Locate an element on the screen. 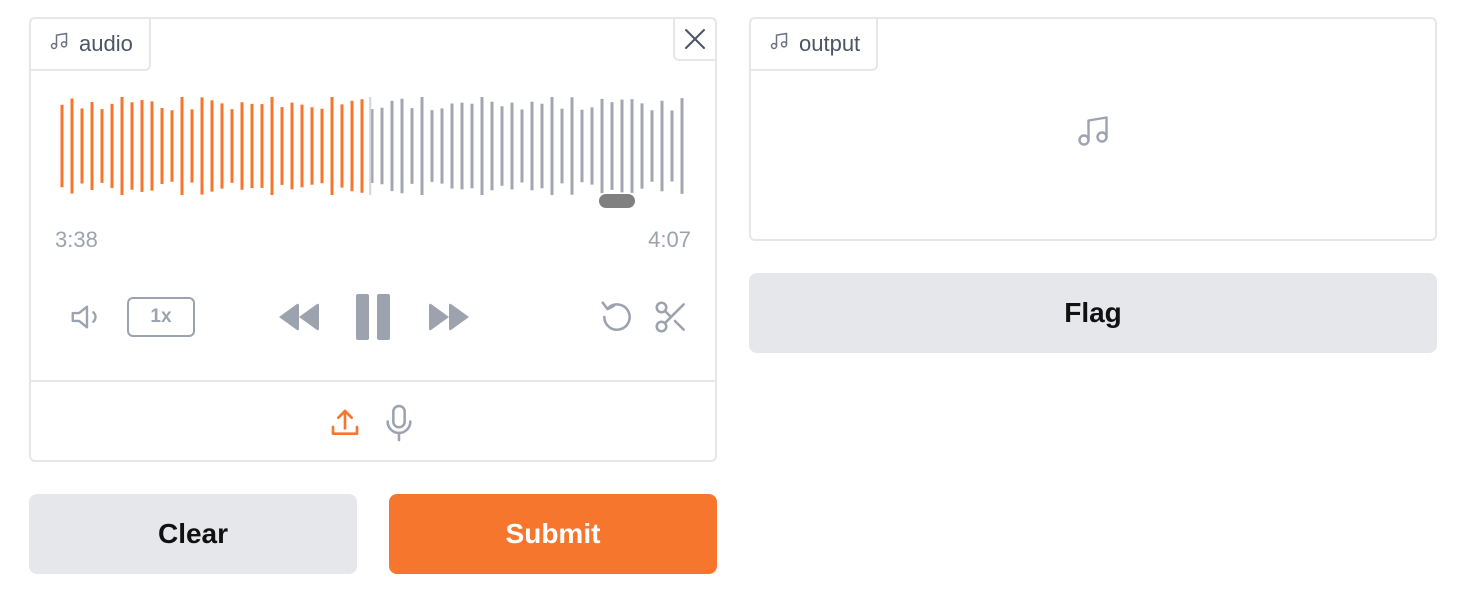 This screenshot has height=596, width=1466. audio-label: audio is located at coordinates (106, 43).